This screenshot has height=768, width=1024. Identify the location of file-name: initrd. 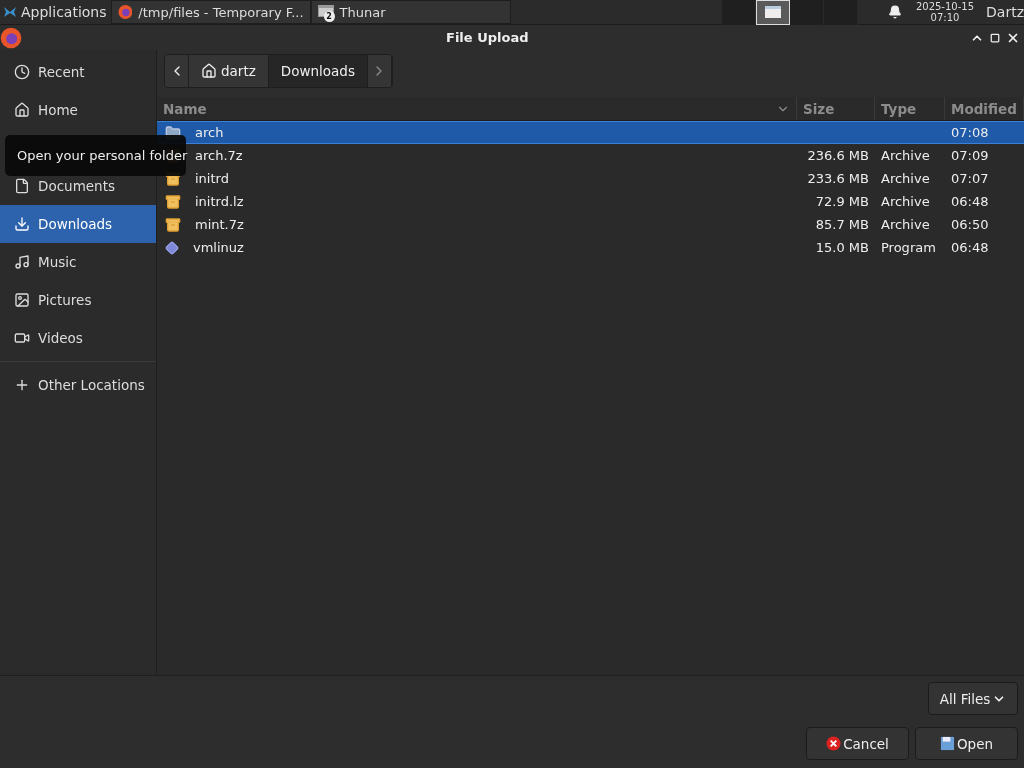
(212, 178).